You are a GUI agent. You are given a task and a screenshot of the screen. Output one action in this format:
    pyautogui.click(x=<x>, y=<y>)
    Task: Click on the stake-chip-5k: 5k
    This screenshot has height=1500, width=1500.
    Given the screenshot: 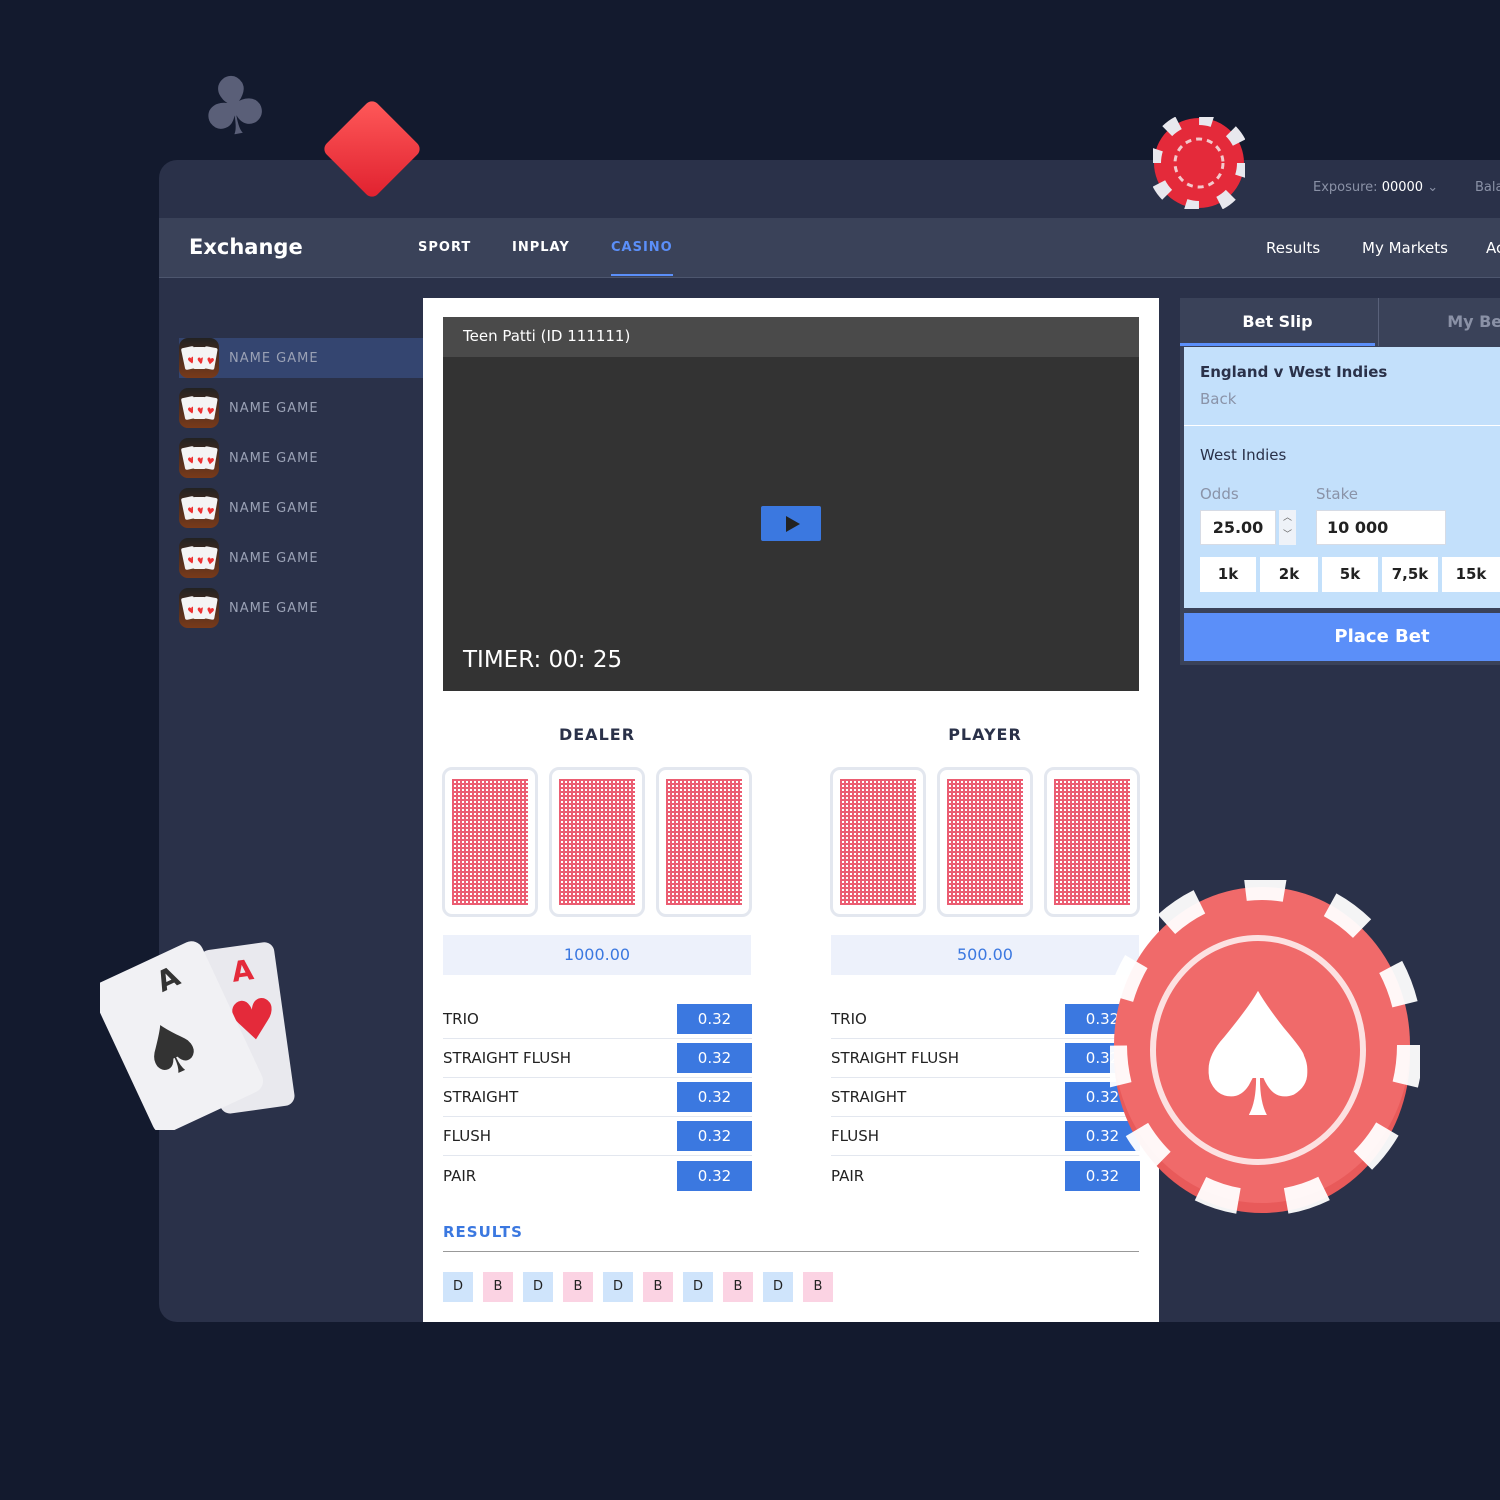 What is the action you would take?
    pyautogui.click(x=1350, y=574)
    